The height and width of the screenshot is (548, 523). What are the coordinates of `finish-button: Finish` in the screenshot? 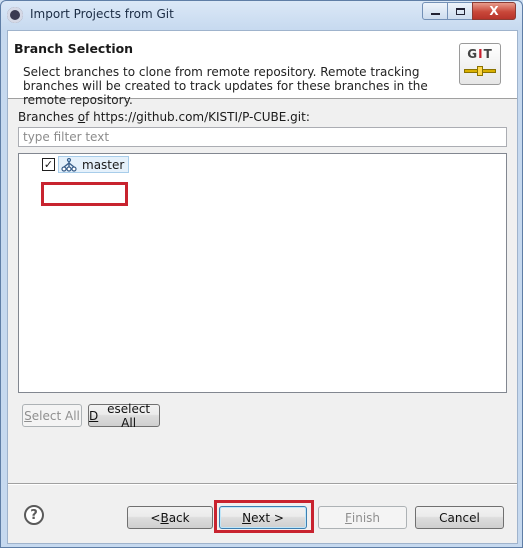 It's located at (362, 517).